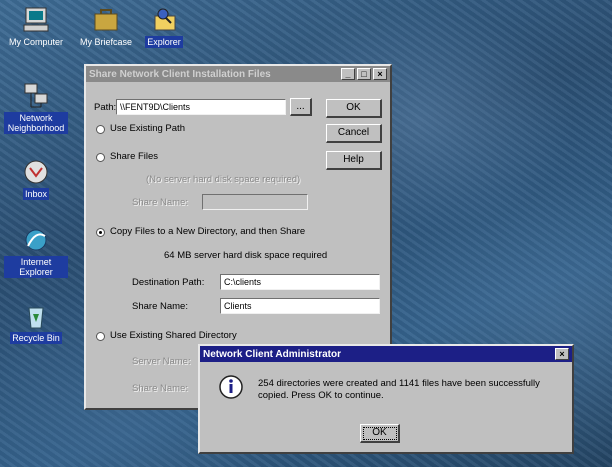  What do you see at coordinates (100, 232) in the screenshot?
I see `copy-files-radio` at bounding box center [100, 232].